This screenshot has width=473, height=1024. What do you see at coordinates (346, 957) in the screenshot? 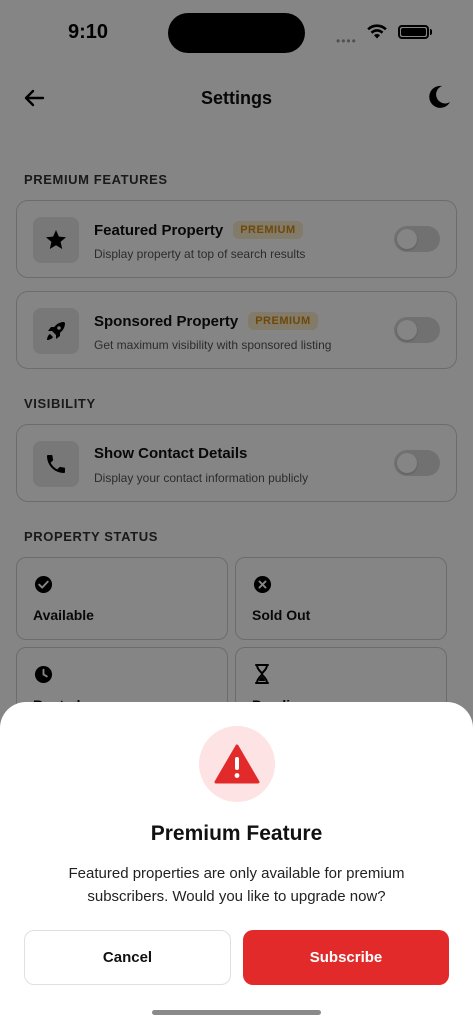
I see `subscribe-button: Subscribe` at bounding box center [346, 957].